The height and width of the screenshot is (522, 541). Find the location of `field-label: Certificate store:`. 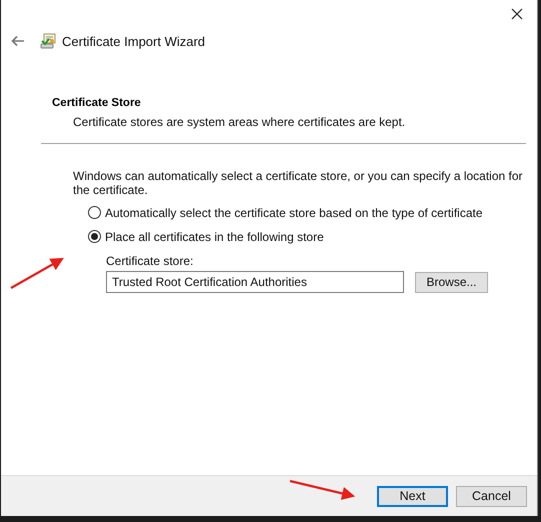

field-label: Certificate store: is located at coordinates (150, 261).